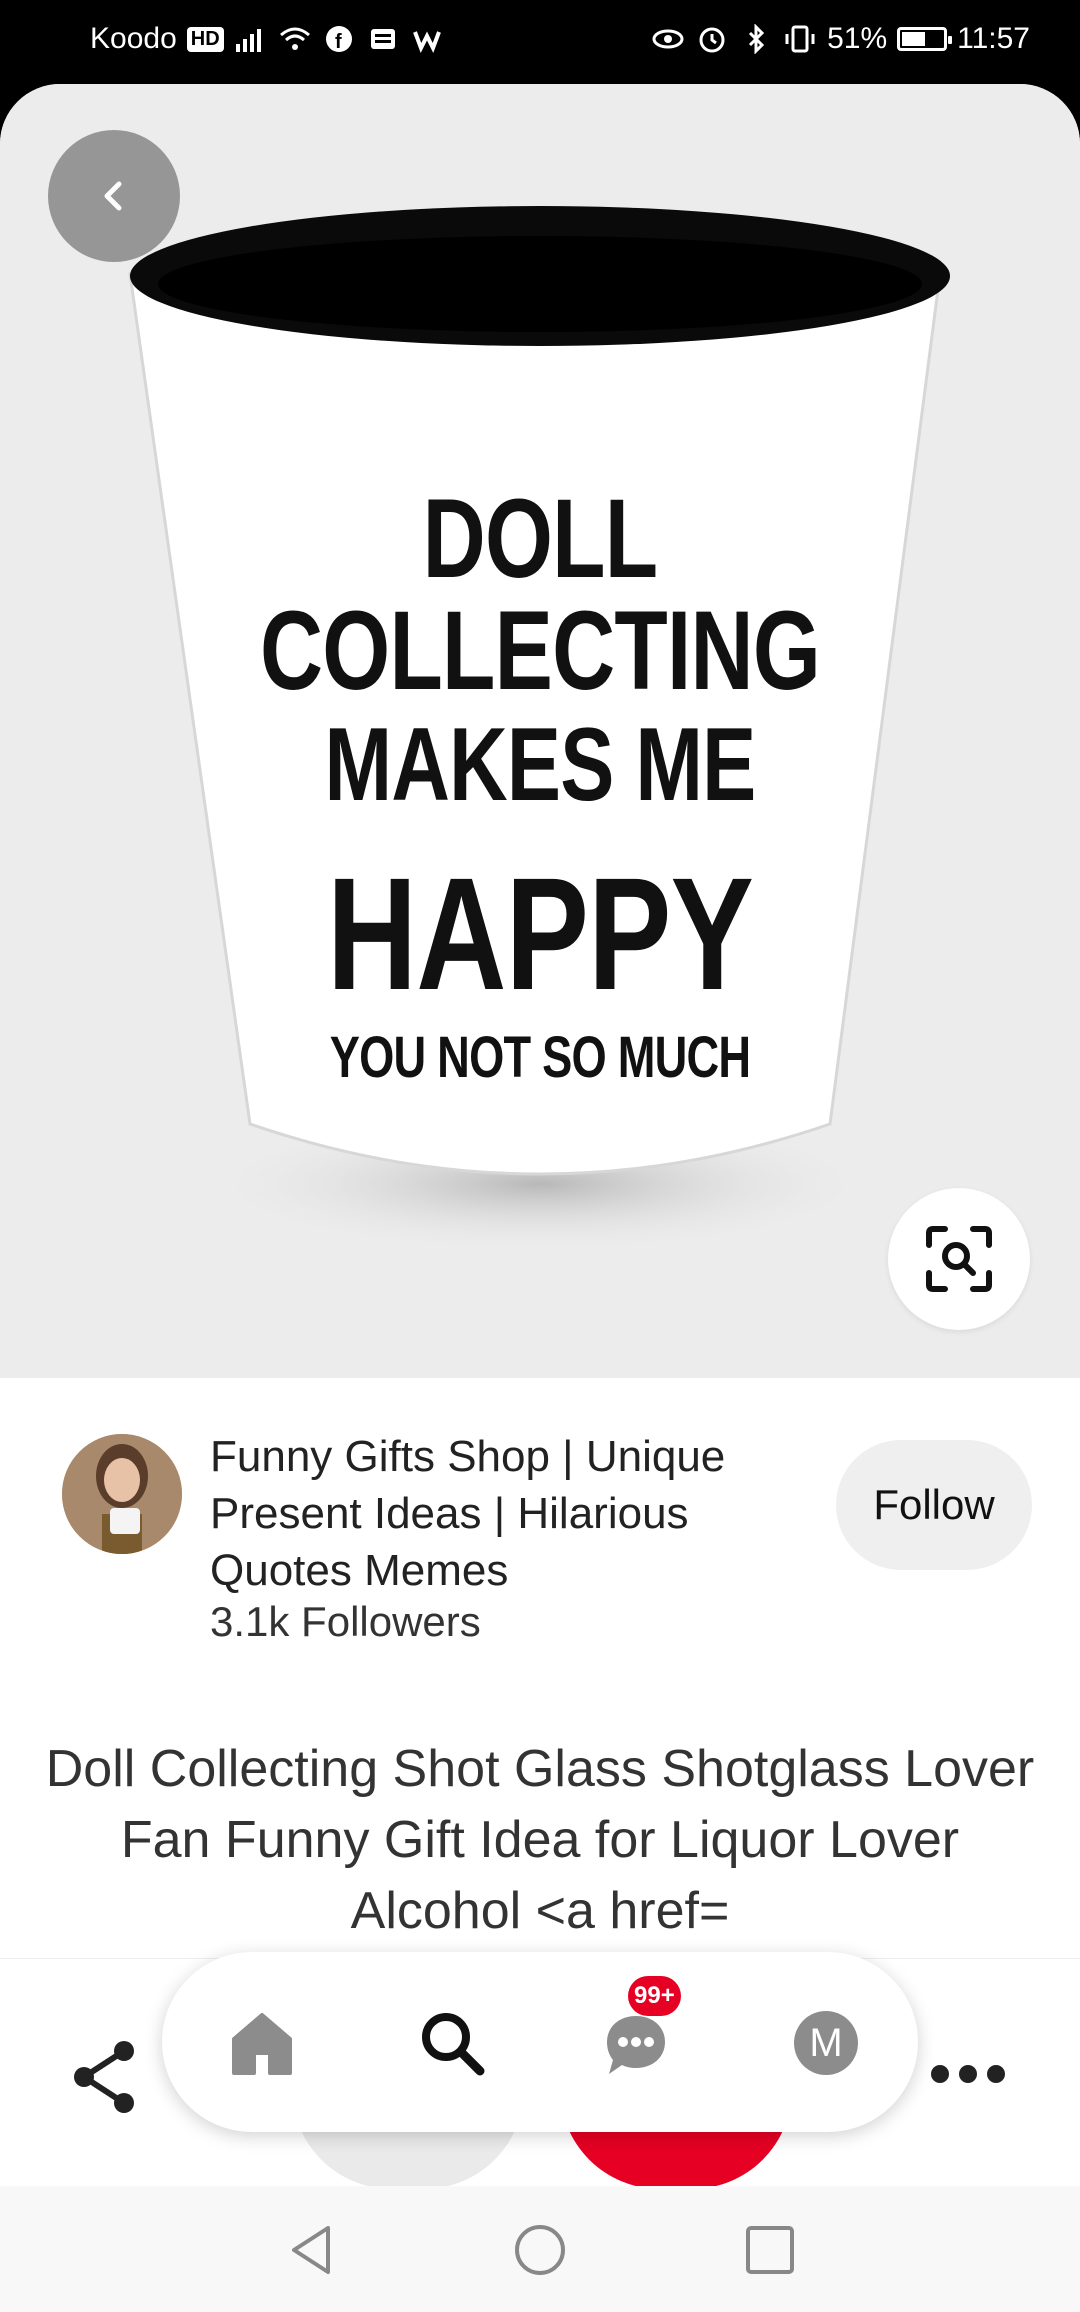 The image size is (1080, 2312). Describe the element at coordinates (712, 40) in the screenshot. I see `alarm-icon` at that location.